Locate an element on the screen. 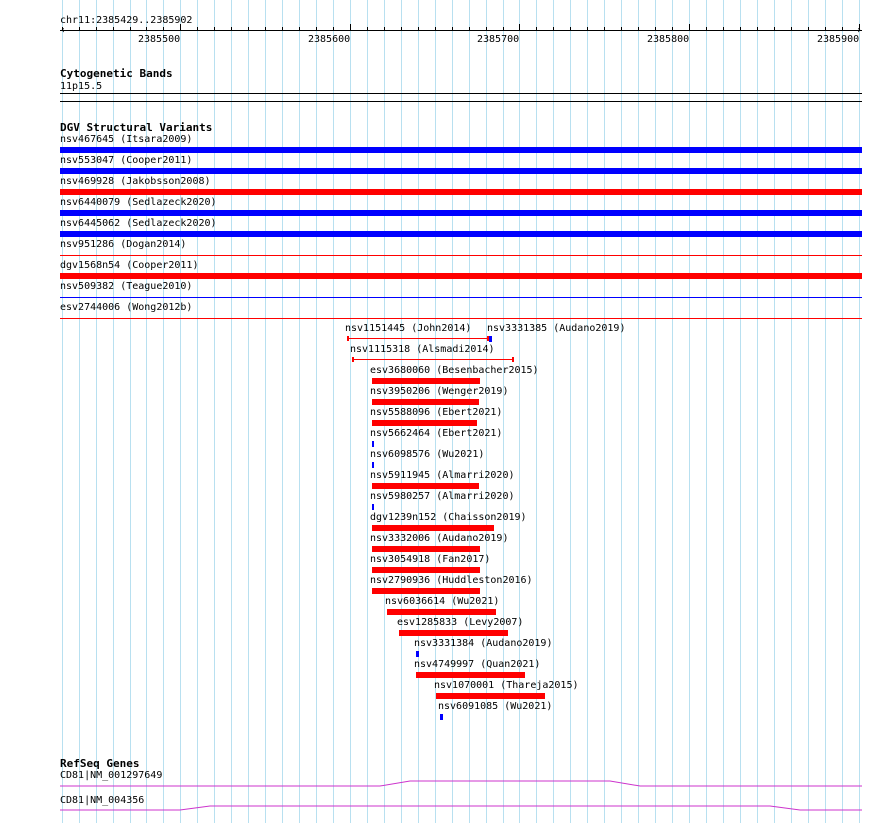 The width and height of the screenshot is (890, 823). gene-label-nm004356: CD81|NM_004356 is located at coordinates (102, 800).